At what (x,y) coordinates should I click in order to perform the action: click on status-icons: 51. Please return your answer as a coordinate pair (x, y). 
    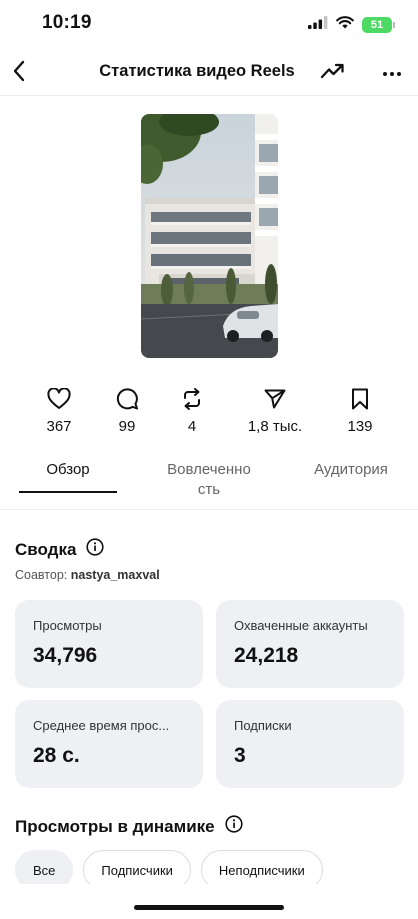
    Looking at the image, I should click on (351, 25).